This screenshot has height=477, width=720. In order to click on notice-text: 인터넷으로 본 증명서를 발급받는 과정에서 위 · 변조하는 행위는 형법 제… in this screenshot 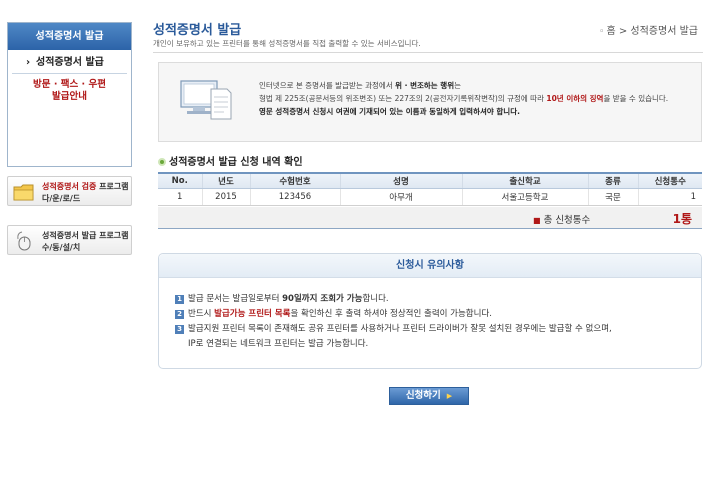, I will do `click(464, 98)`.